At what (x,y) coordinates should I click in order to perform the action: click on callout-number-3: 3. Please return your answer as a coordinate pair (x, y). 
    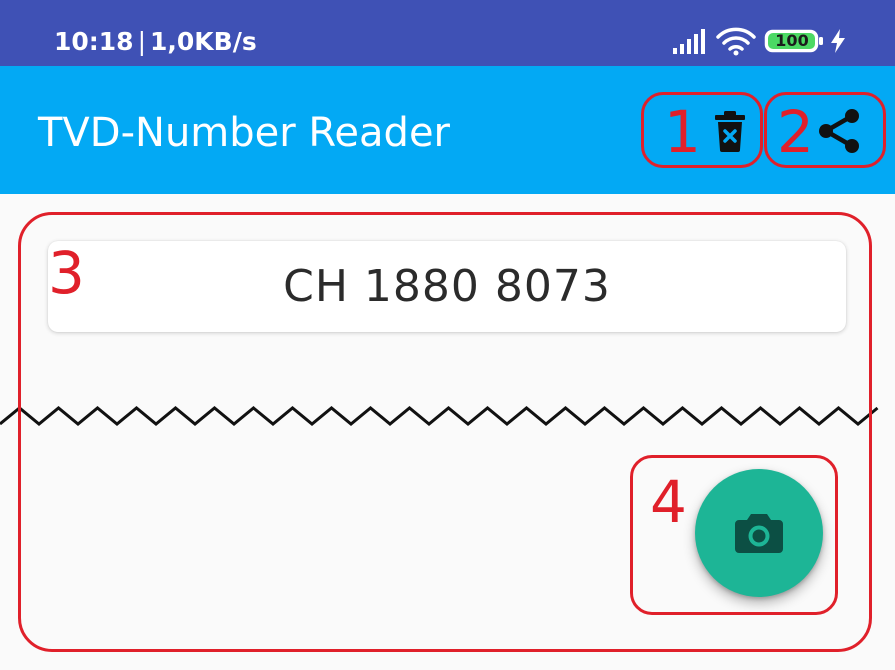
    Looking at the image, I should click on (66, 273).